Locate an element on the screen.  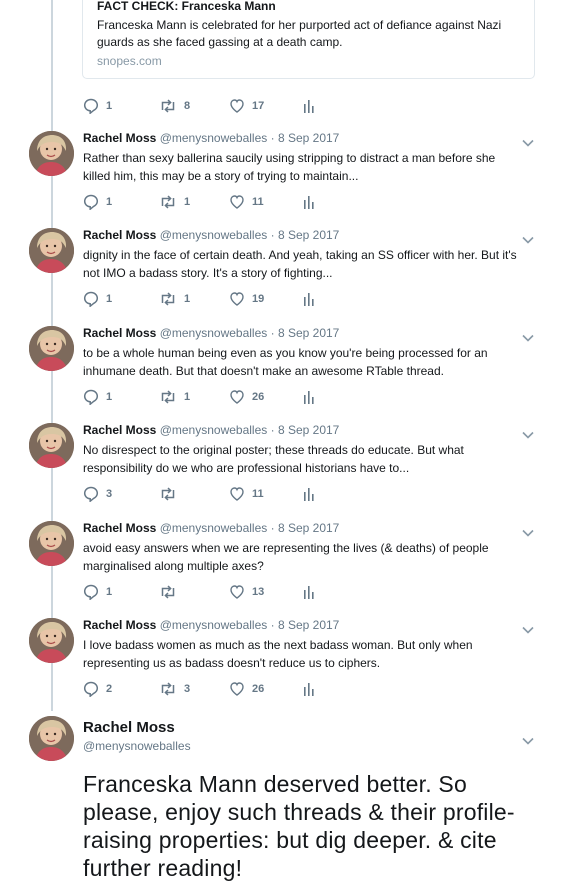
tweet-actions: 1 1 26 is located at coordinates (203, 397).